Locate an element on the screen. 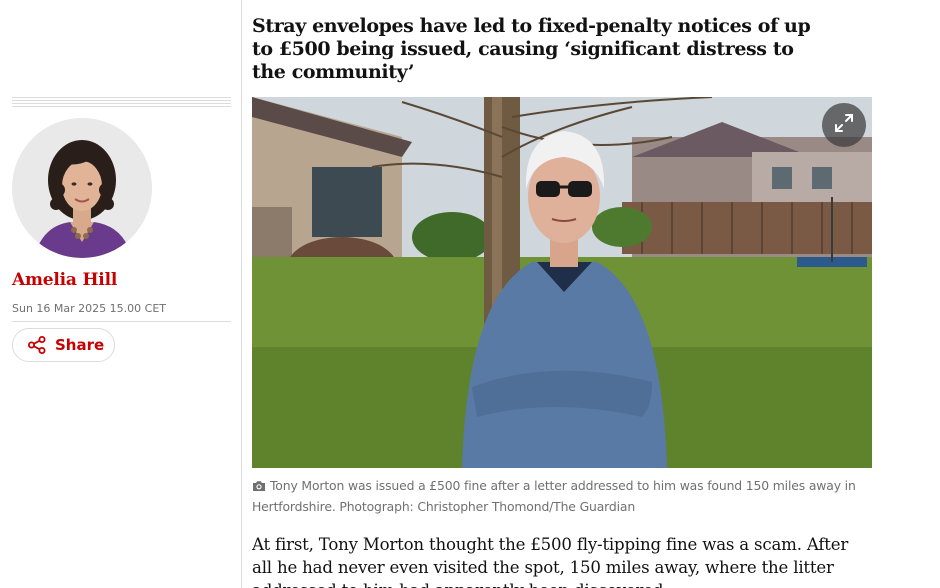  publish-date: Sun 16 Mar 2025 15.00 CET is located at coordinates (89, 308).